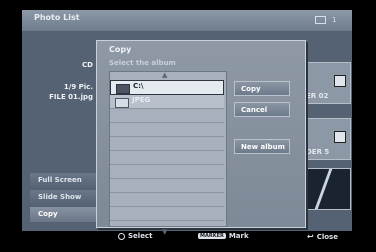 This screenshot has width=376, height=252. I want to click on menu-item-slide-show: Slide Show, so click(65, 197).